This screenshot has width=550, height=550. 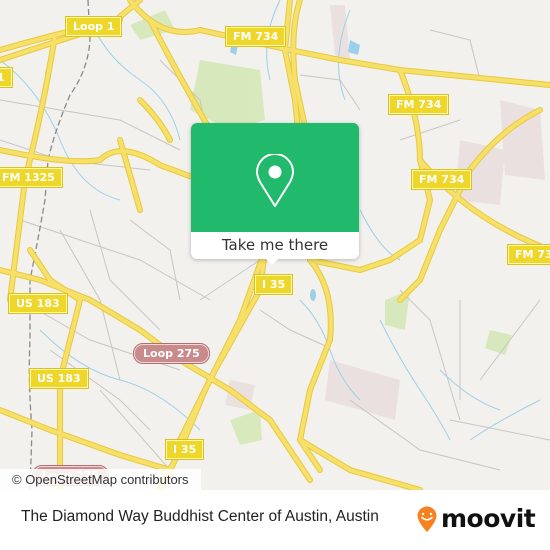 I want to click on map-attribution: © OpenStreetMap contributors, so click(x=100, y=479).